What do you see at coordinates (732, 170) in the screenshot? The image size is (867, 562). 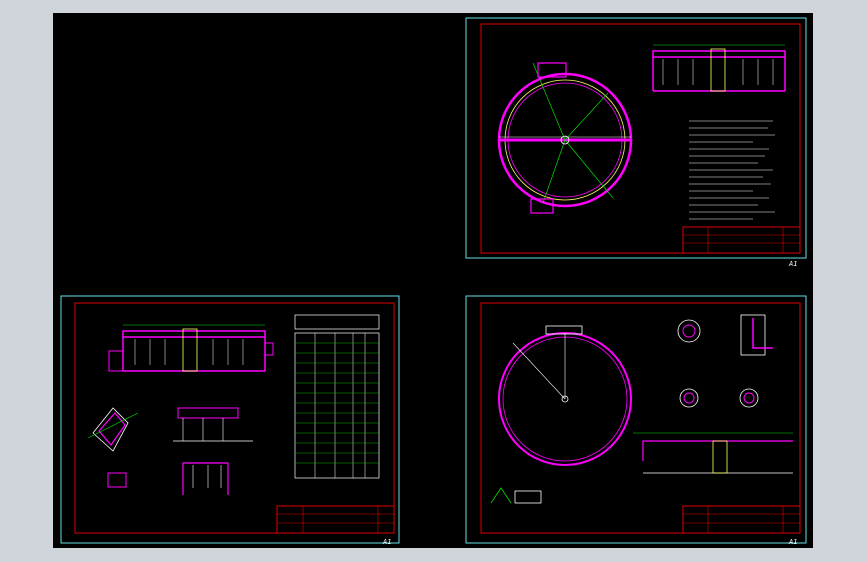 I see `notes-block` at bounding box center [732, 170].